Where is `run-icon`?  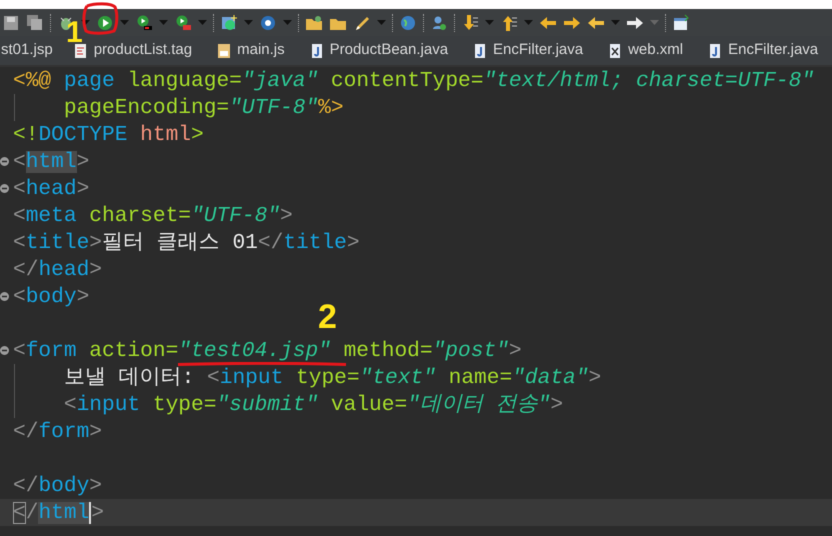 run-icon is located at coordinates (105, 23).